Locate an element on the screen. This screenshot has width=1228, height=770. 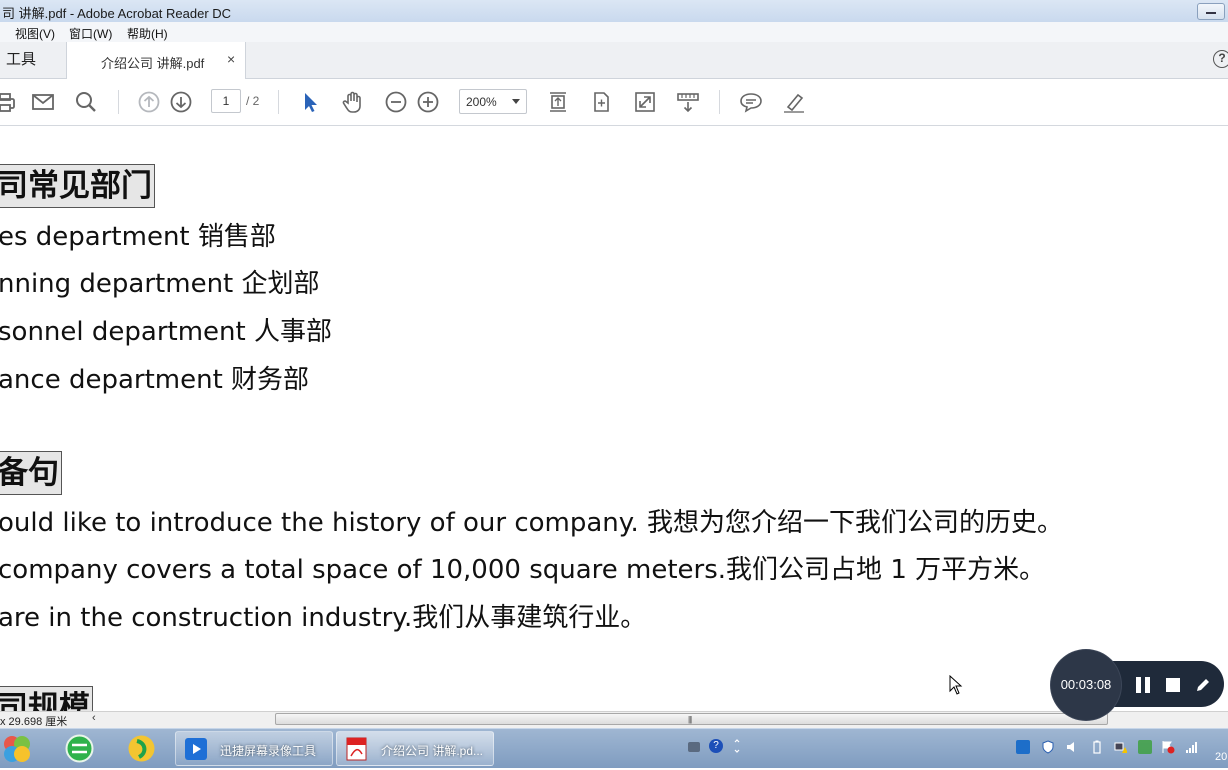
title-bar: 司 讲解.pdf - Adobe Acrobat Reader DC is located at coordinates (614, 11).